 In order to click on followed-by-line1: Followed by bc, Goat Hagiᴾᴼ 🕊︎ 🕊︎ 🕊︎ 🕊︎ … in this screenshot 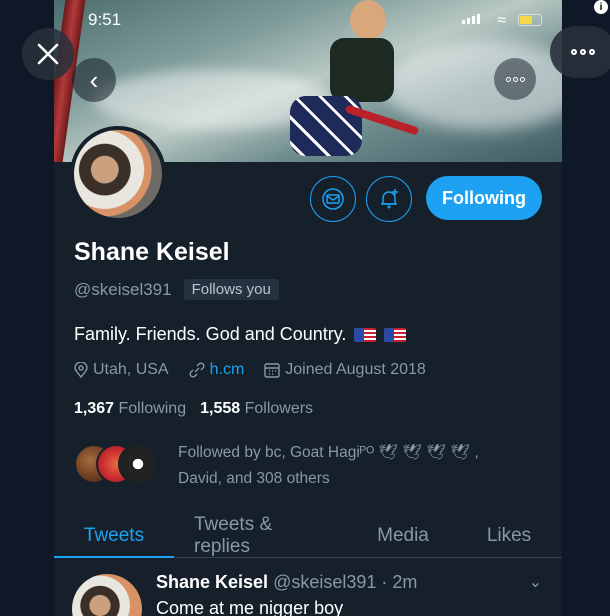, I will do `click(328, 452)`.